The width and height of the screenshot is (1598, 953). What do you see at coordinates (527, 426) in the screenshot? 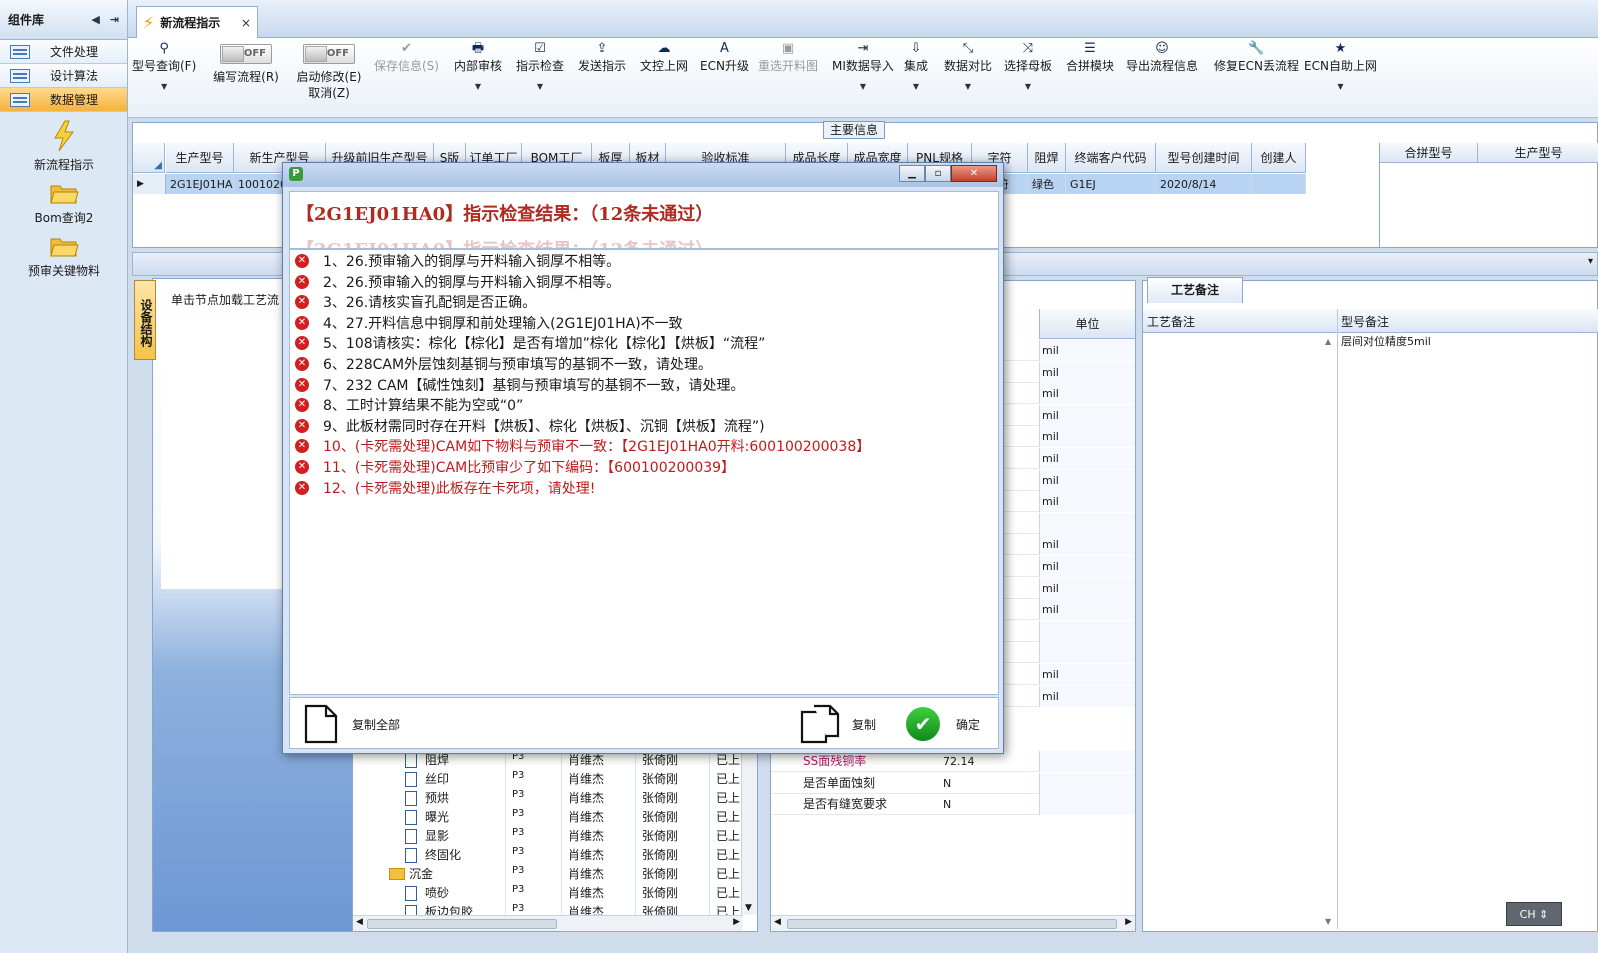
I see `message-item: ✕ 9、此板材需同时存在开料【烘板】、棕化【烘板】、沉铜【烘板】流程”)` at bounding box center [527, 426].